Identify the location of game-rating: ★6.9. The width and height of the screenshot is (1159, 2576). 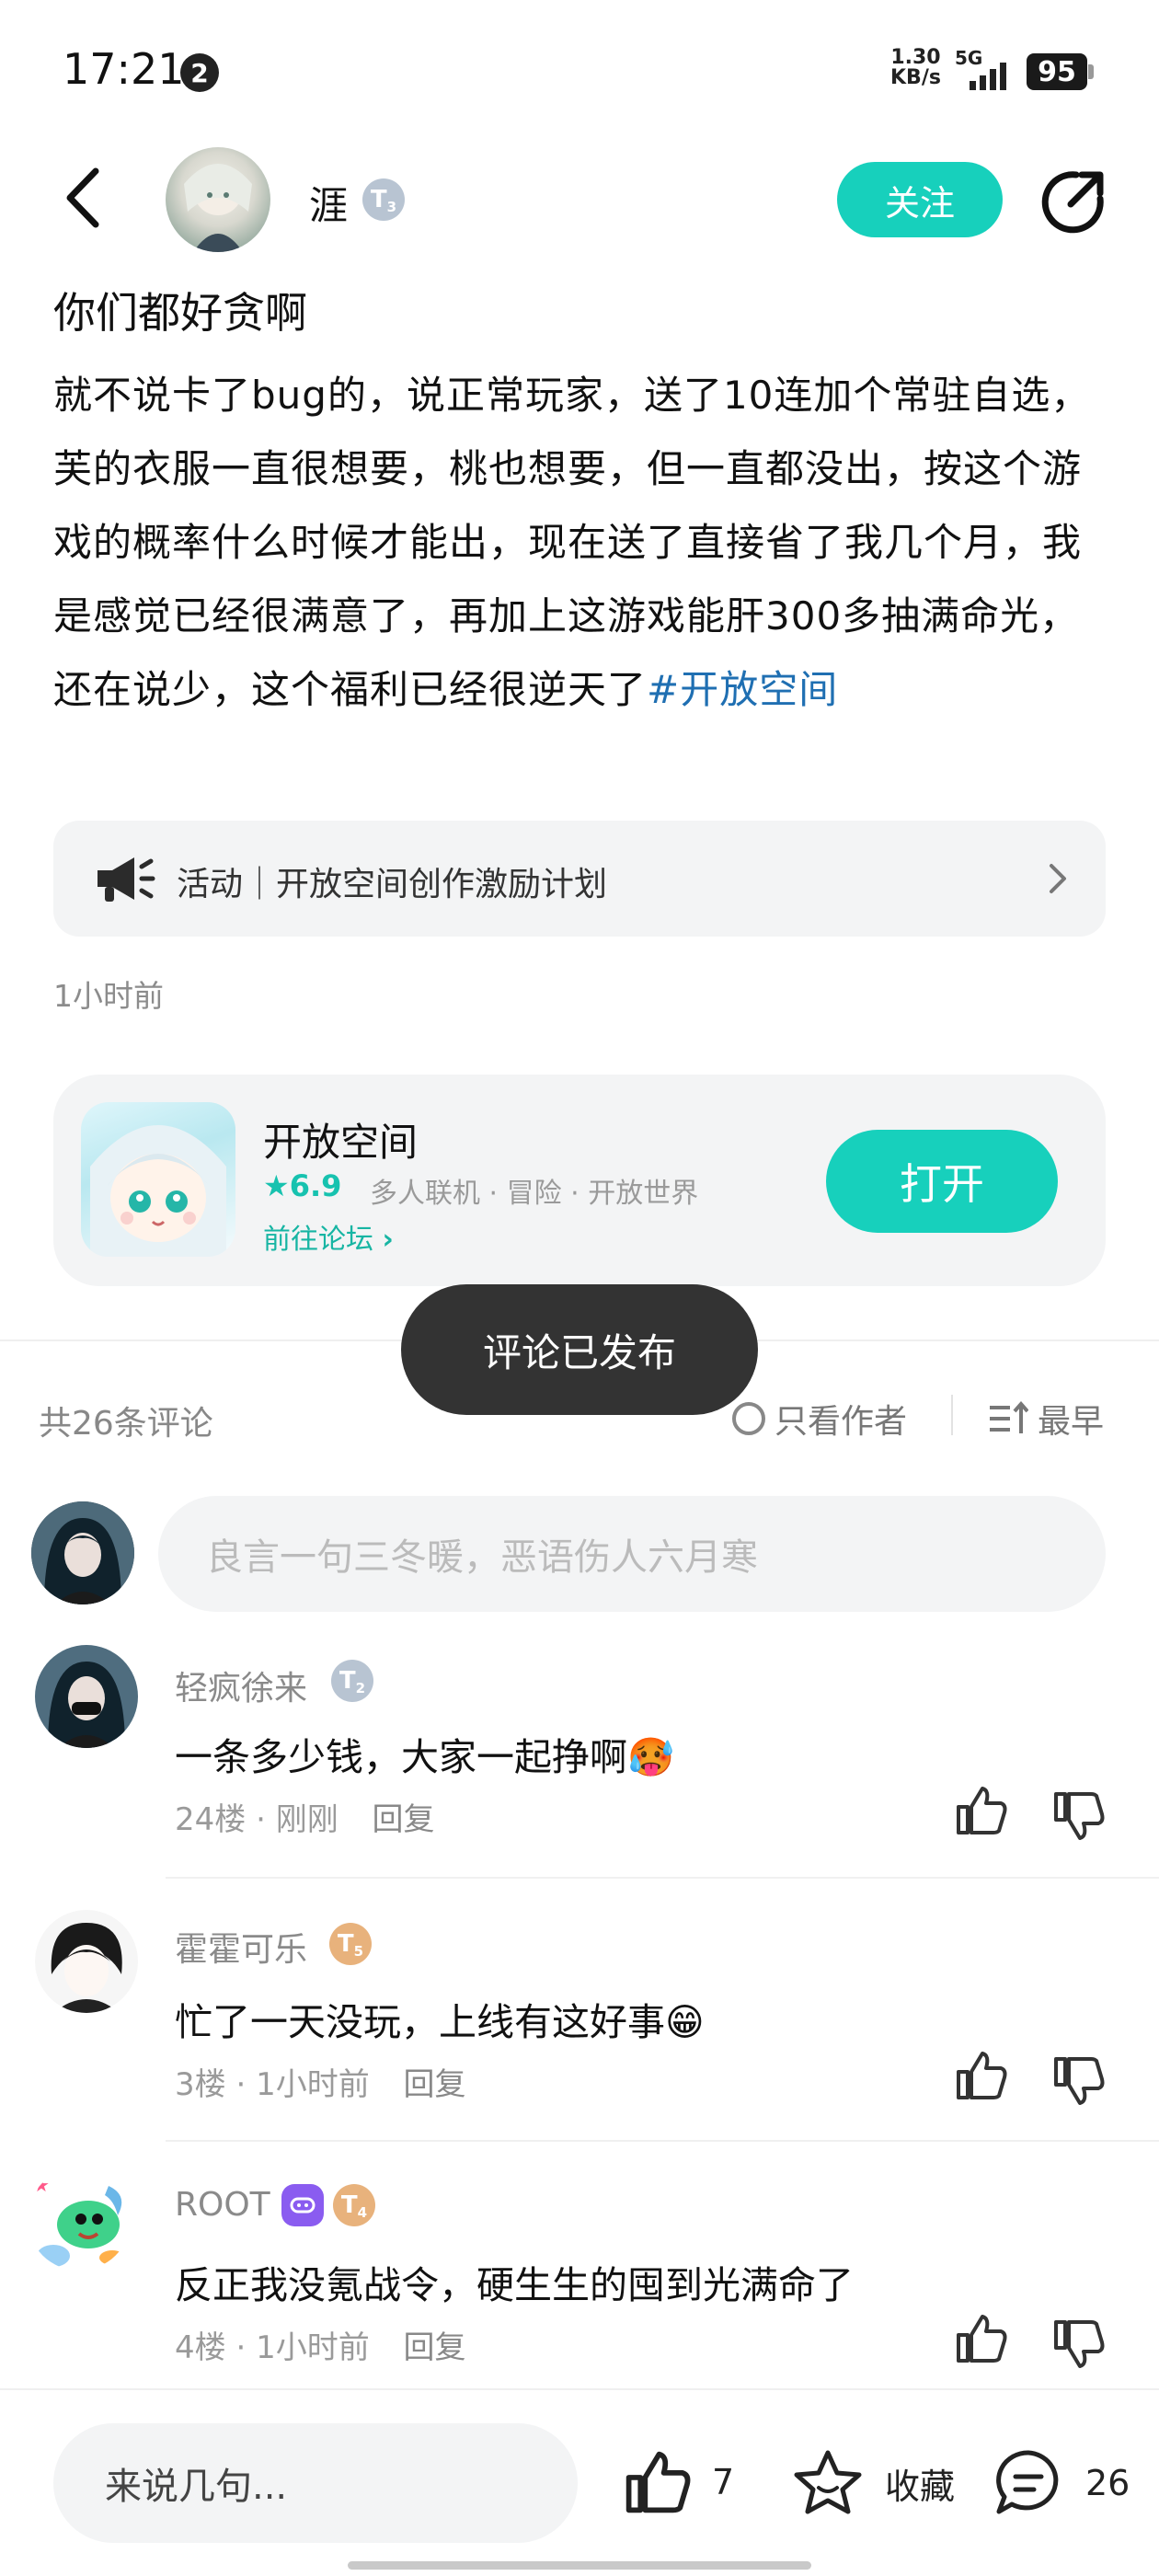
(302, 1185).